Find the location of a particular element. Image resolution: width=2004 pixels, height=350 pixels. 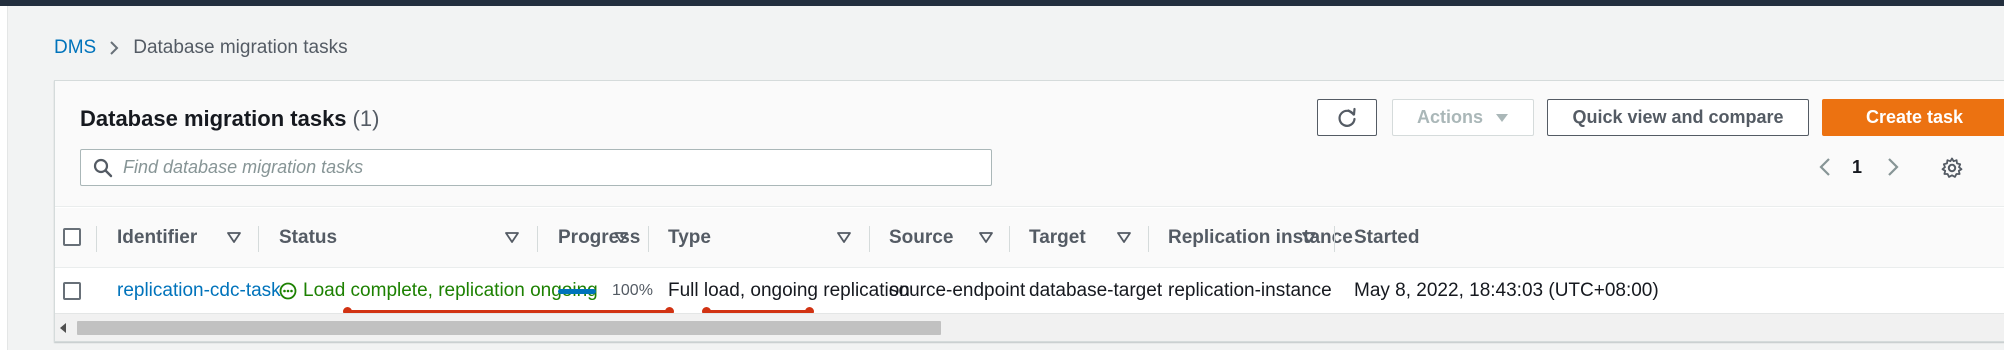

search-field is located at coordinates (536, 167).